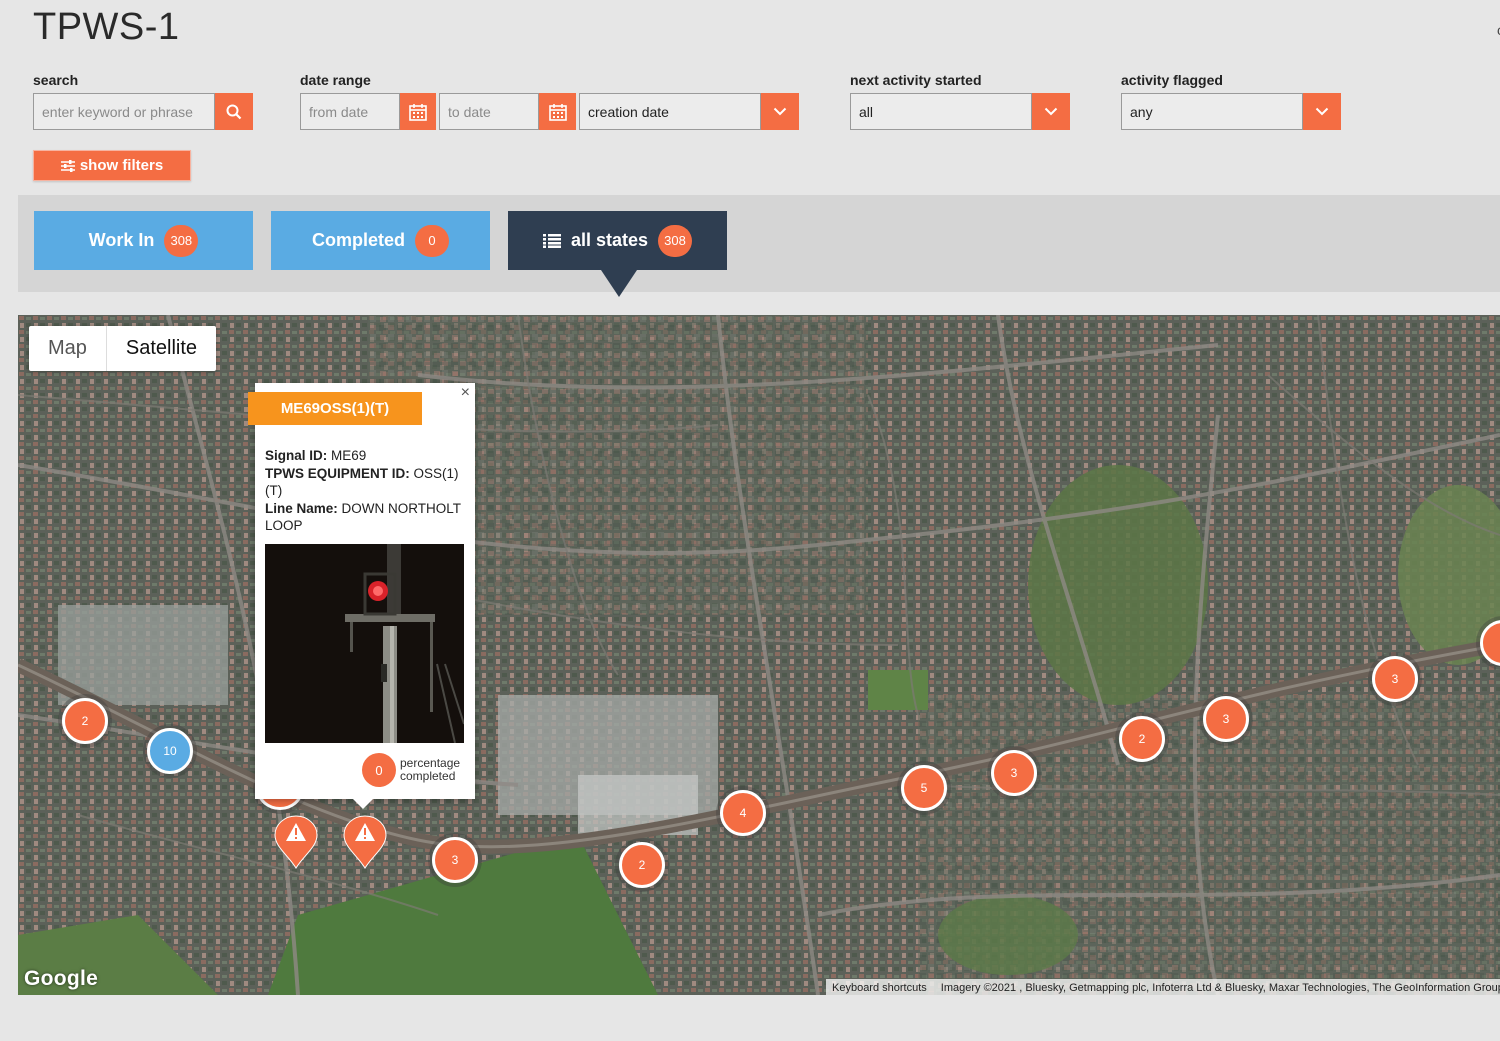 The image size is (1500, 1041). I want to click on map-cluster-marker: 4, so click(743, 813).